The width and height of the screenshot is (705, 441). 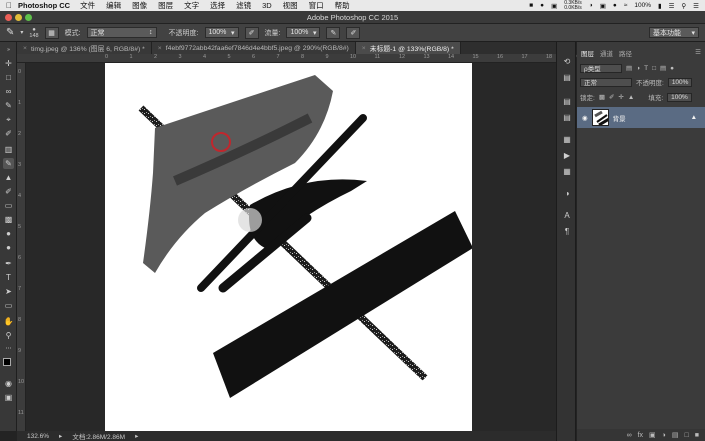 What do you see at coordinates (567, 232) in the screenshot?
I see `paragraph-icon: ¶` at bounding box center [567, 232].